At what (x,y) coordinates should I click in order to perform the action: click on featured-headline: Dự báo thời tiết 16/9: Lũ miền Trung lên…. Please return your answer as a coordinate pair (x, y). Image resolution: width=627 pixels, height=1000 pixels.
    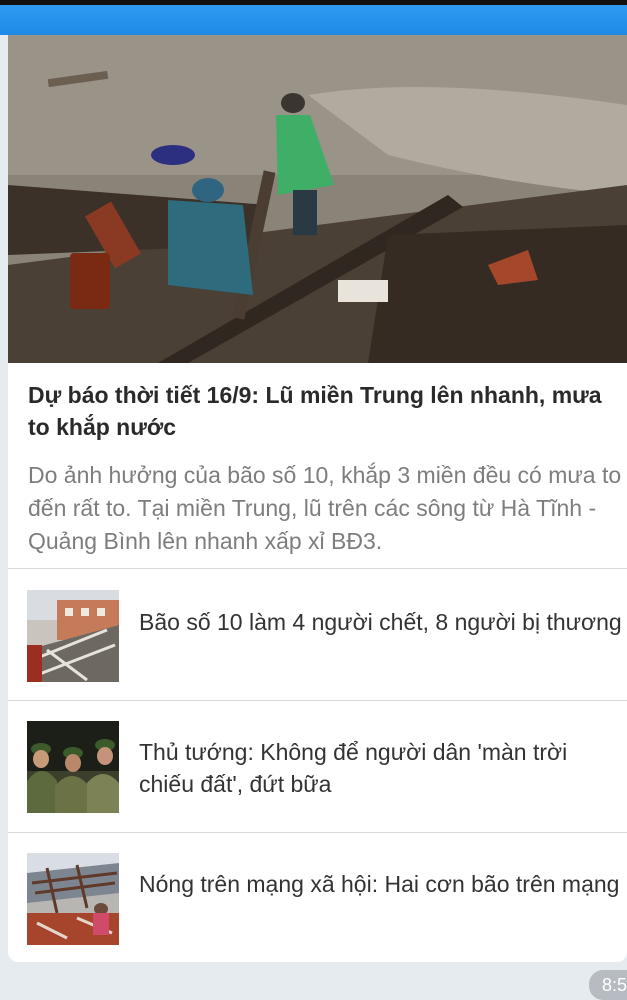
    Looking at the image, I should click on (323, 411).